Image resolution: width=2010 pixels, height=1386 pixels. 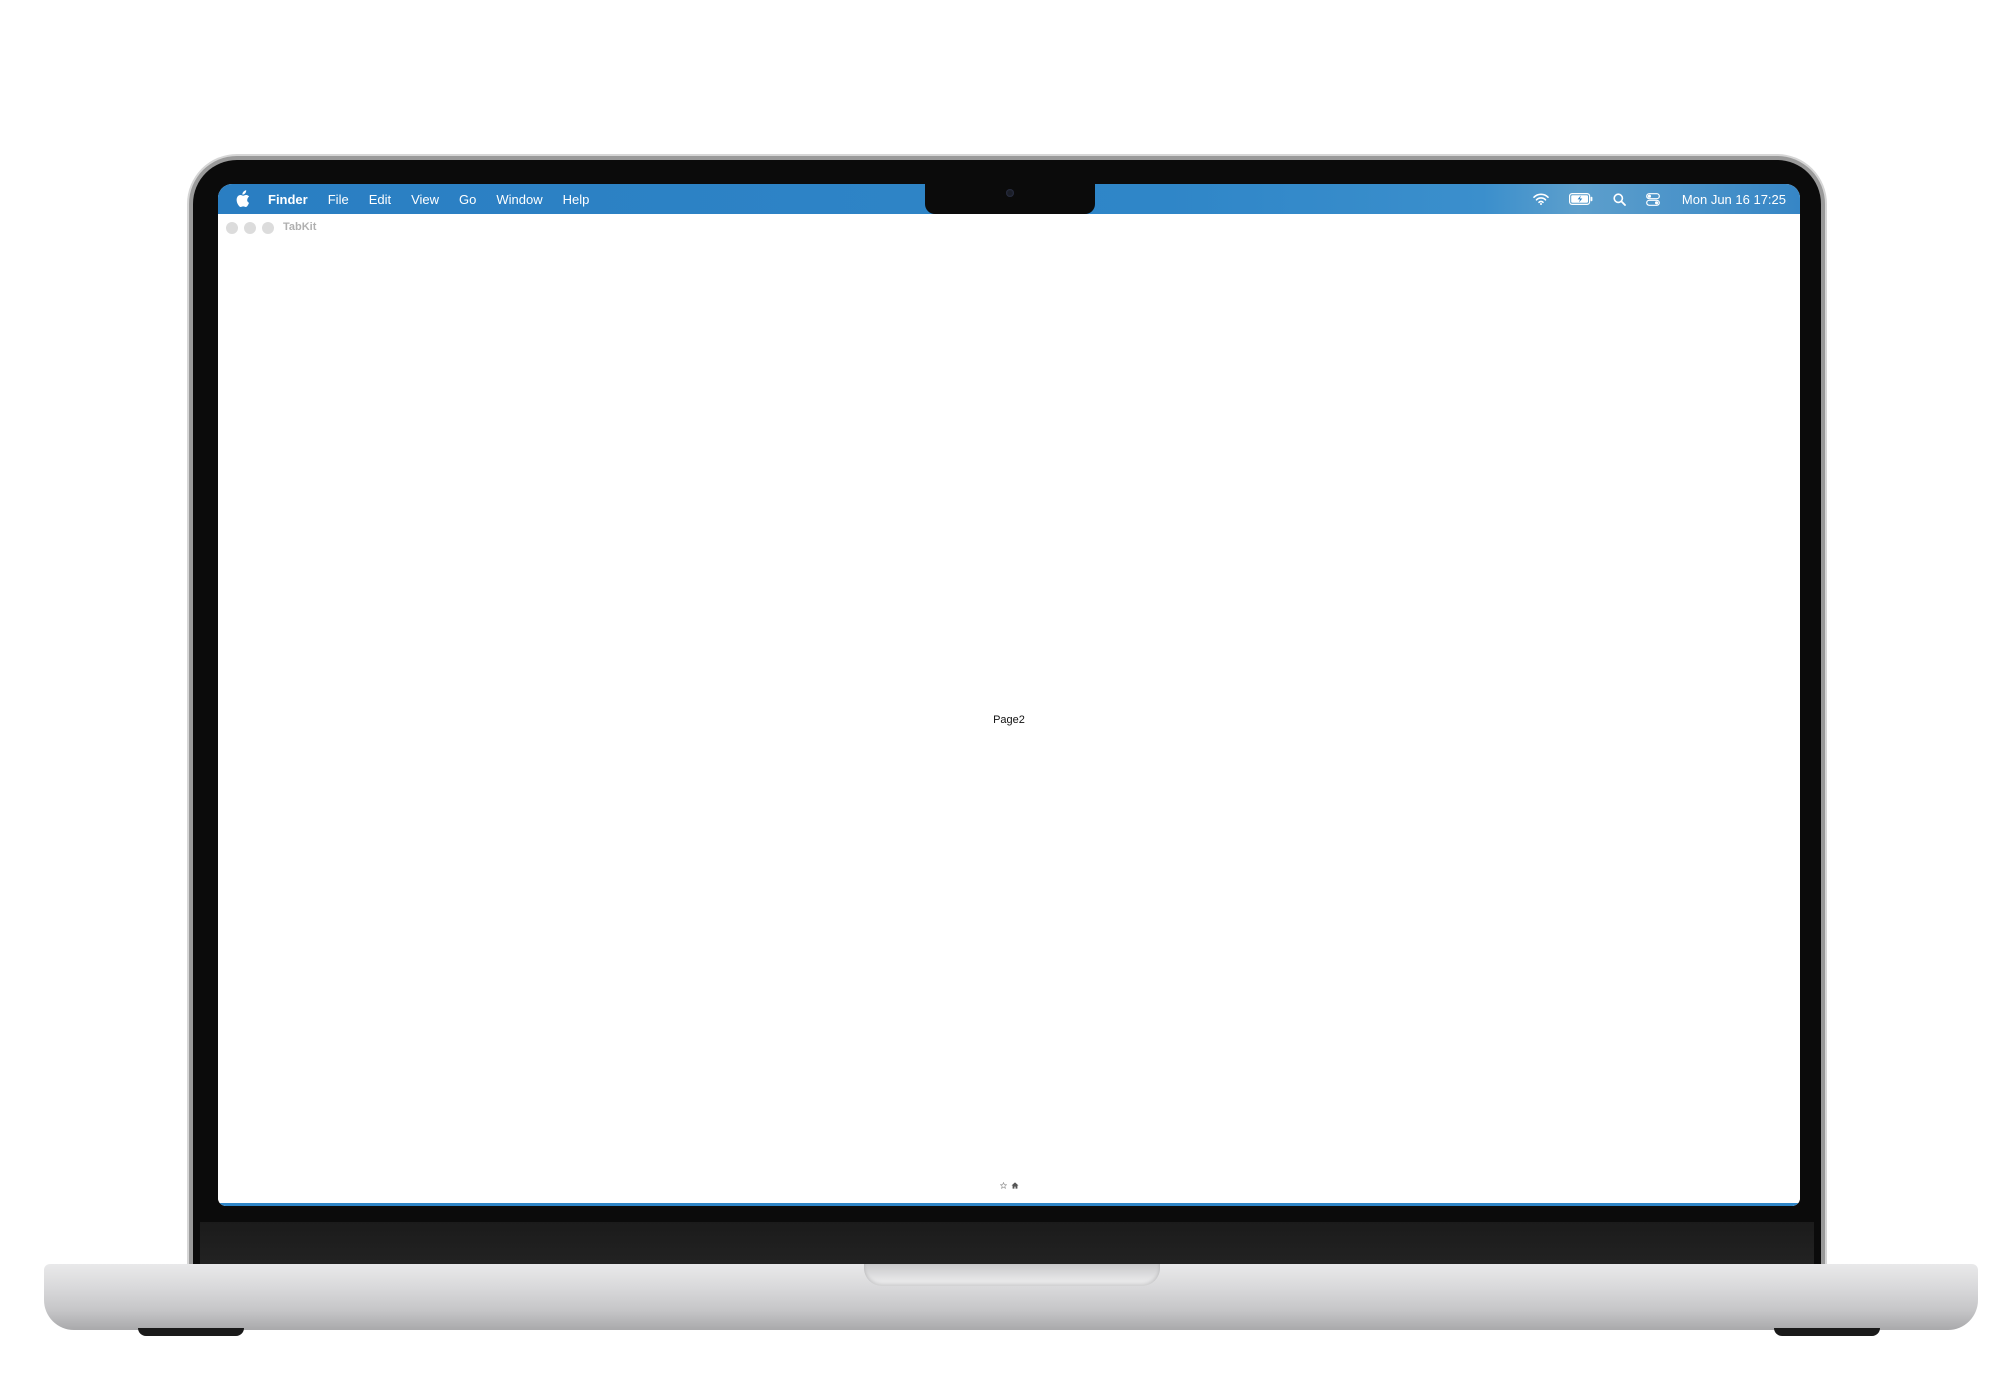 I want to click on menu-bar-right: Mon Jun 16 17:25, so click(x=1656, y=199).